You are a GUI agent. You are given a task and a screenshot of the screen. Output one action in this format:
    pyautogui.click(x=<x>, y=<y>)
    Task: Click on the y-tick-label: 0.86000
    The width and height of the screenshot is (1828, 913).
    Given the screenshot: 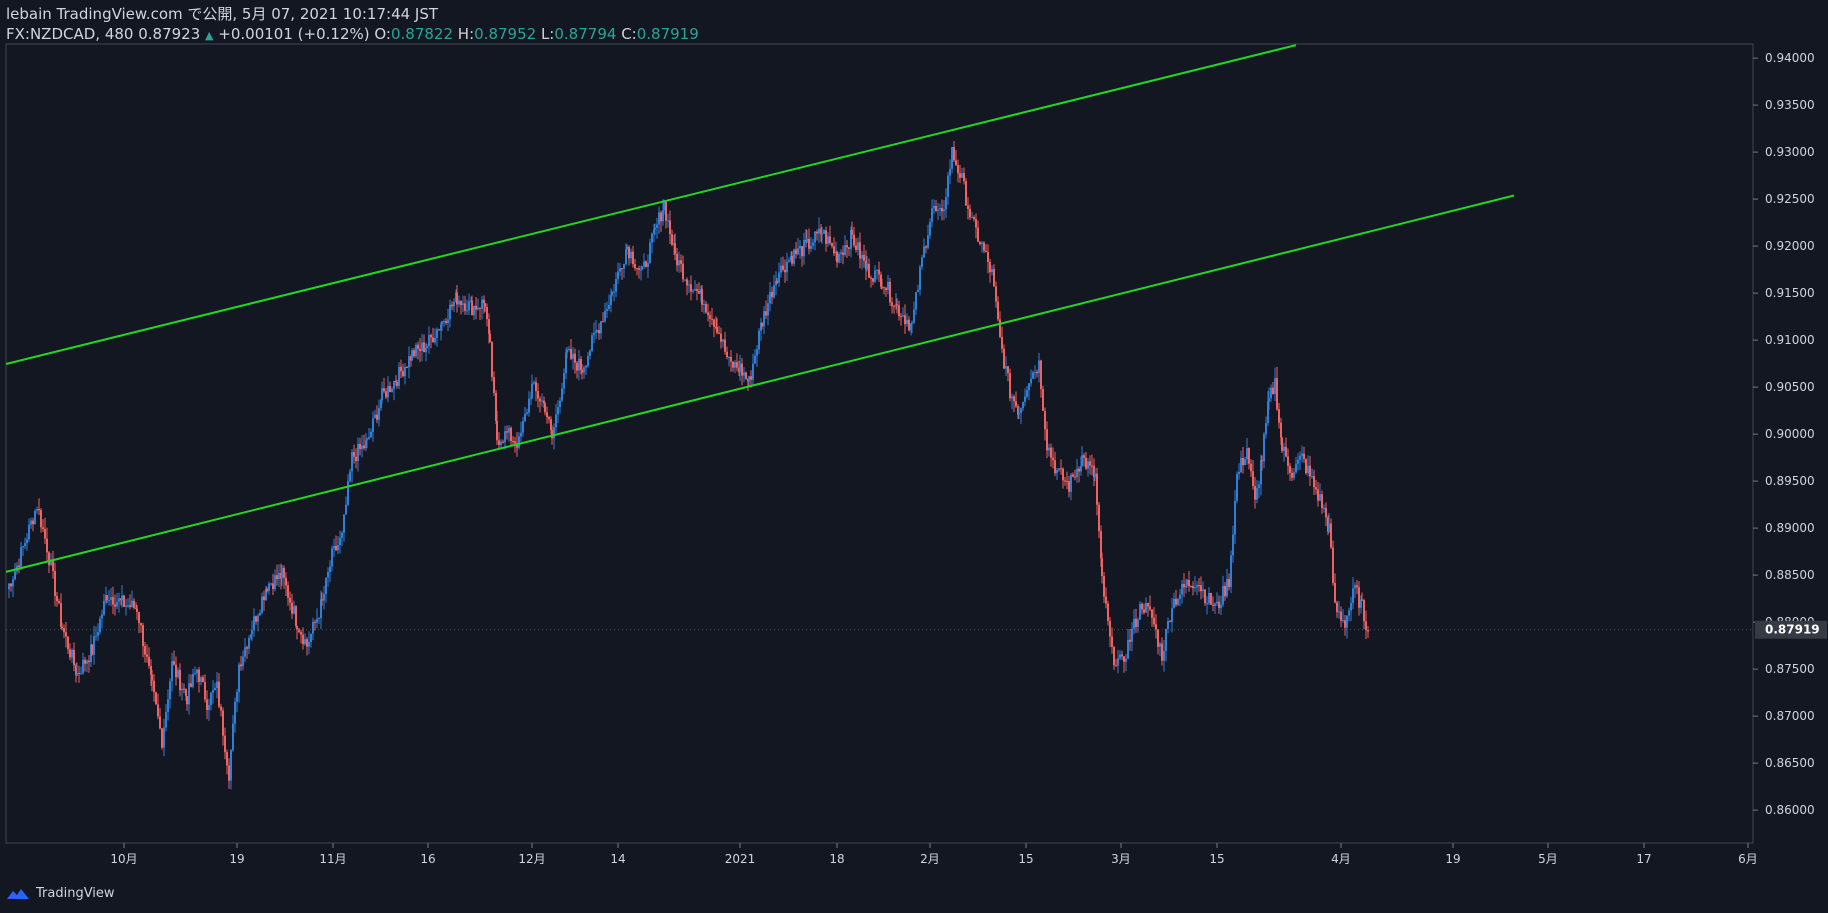 What is the action you would take?
    pyautogui.click(x=1790, y=810)
    